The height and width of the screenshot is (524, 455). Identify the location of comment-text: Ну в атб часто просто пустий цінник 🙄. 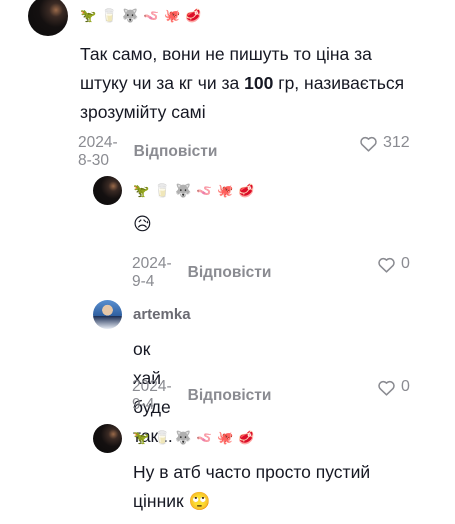
(252, 486).